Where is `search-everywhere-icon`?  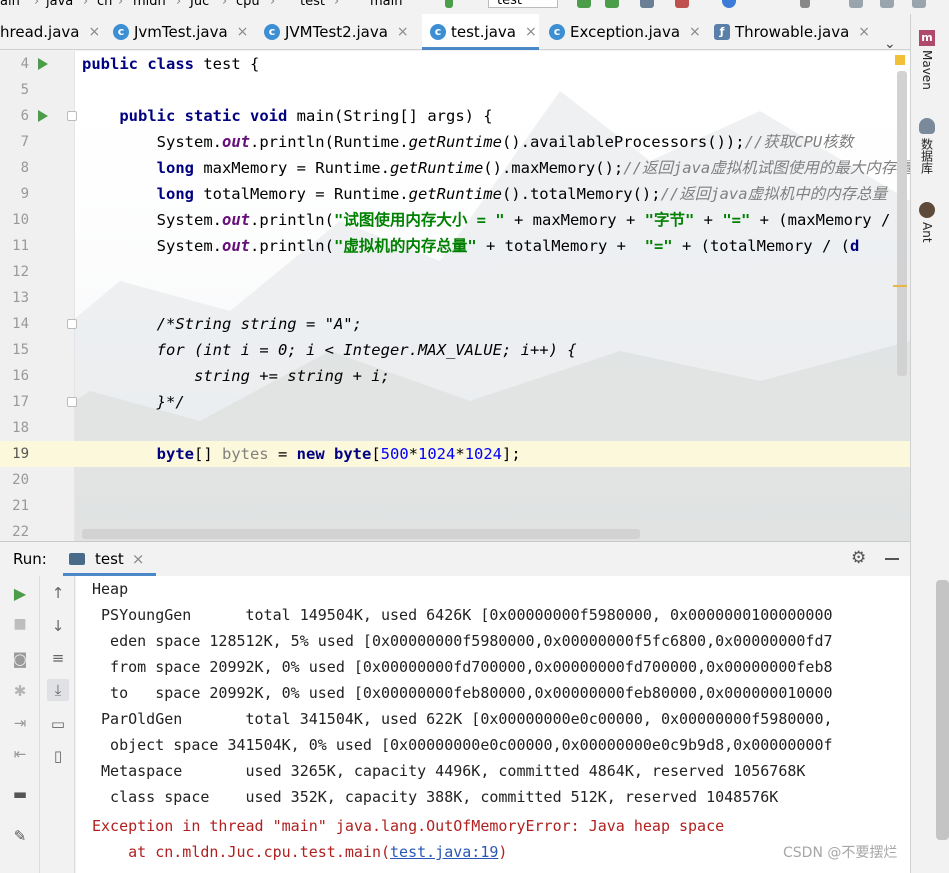 search-everywhere-icon is located at coordinates (856, 4).